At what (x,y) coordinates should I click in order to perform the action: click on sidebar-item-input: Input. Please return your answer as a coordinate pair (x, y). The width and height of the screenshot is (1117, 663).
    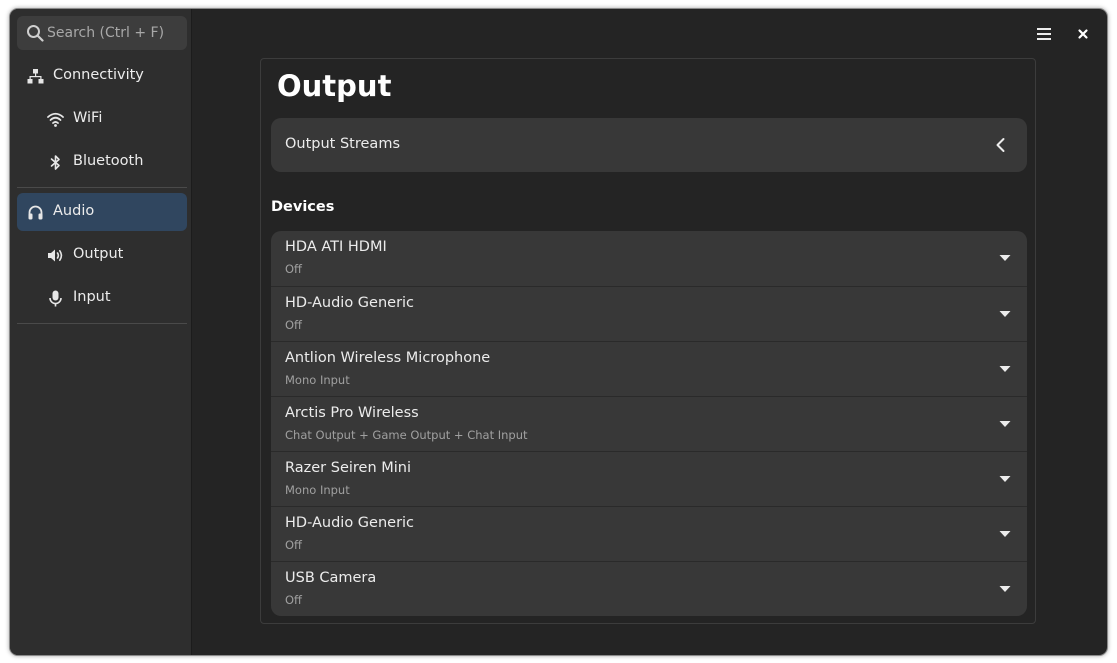
    Looking at the image, I should click on (102, 298).